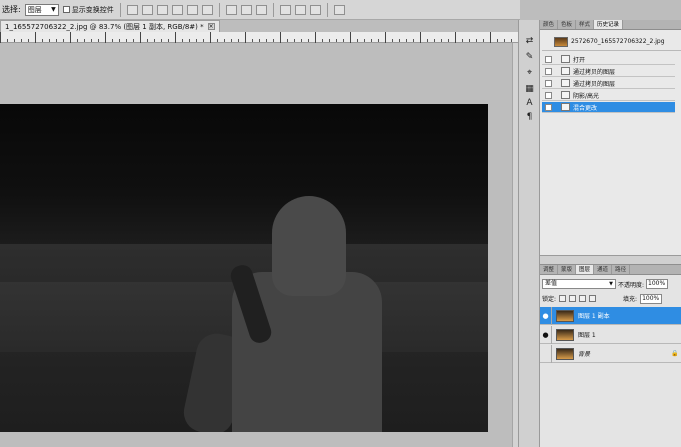 The height and width of the screenshot is (447, 681). Describe the element at coordinates (529, 89) in the screenshot. I see `swatch-icon: ▦` at that location.